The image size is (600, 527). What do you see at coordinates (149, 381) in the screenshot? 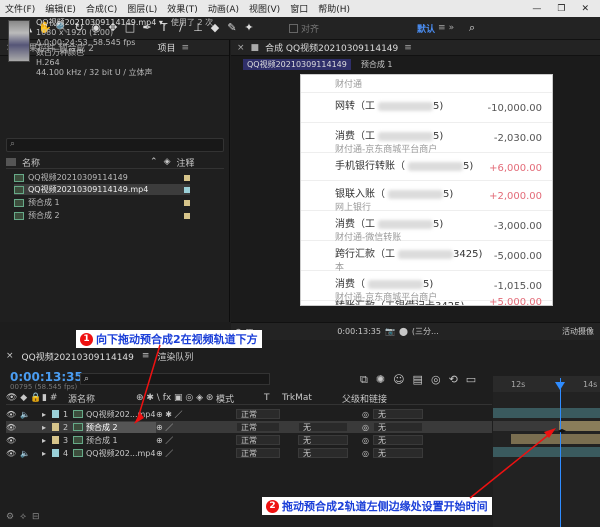
I see `arrow-step1` at bounding box center [149, 381].